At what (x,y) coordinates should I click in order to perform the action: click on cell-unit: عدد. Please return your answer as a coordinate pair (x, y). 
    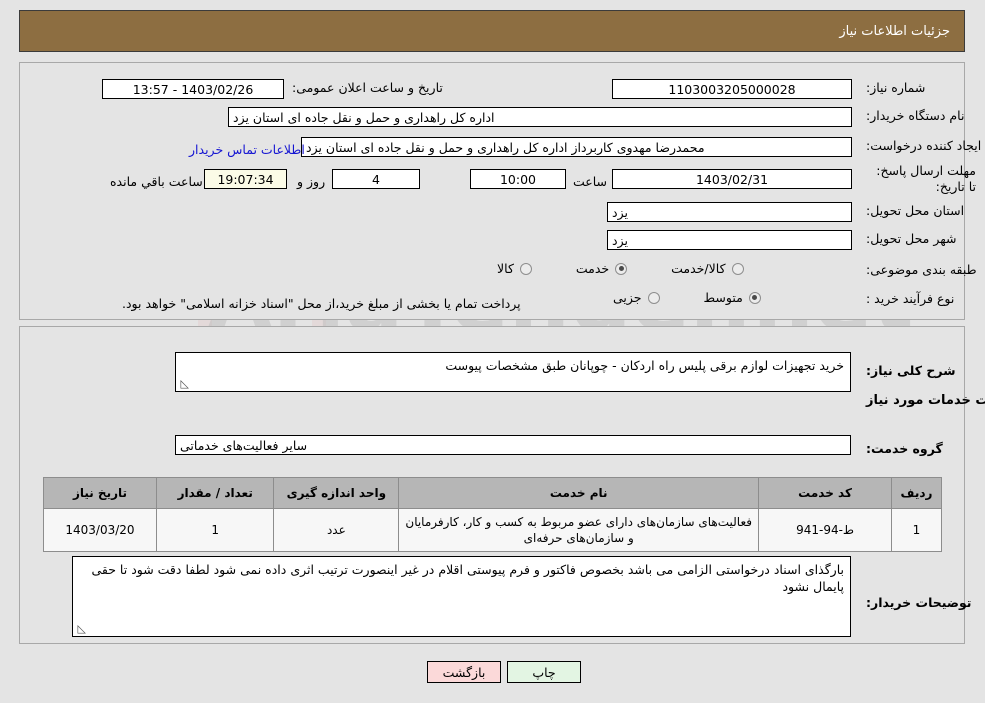
    Looking at the image, I should click on (336, 530).